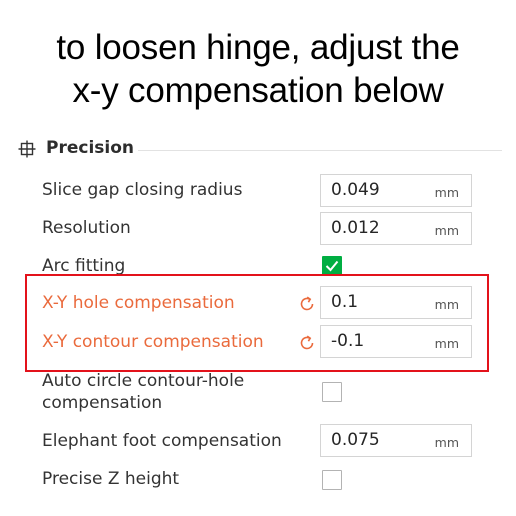 This screenshot has width=516, height=516. I want to click on precision-grid-icon, so click(27, 149).